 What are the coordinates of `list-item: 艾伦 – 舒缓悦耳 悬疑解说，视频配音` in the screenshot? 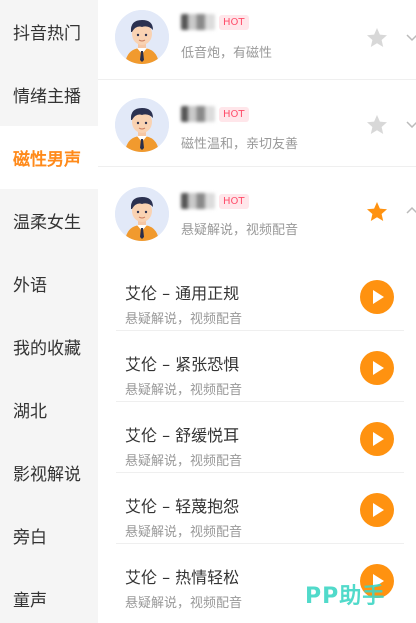 It's located at (260, 437).